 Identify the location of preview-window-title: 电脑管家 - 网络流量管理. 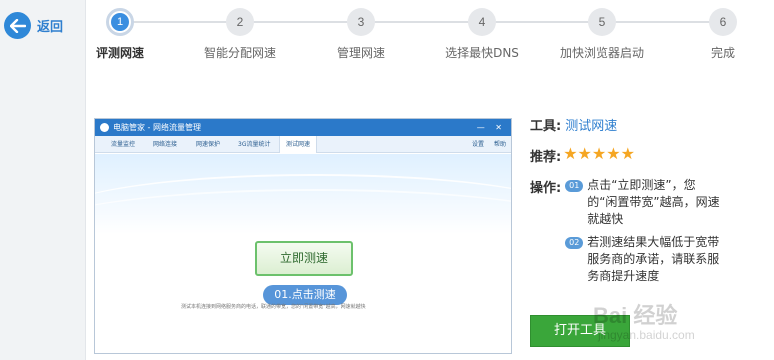
(157, 127).